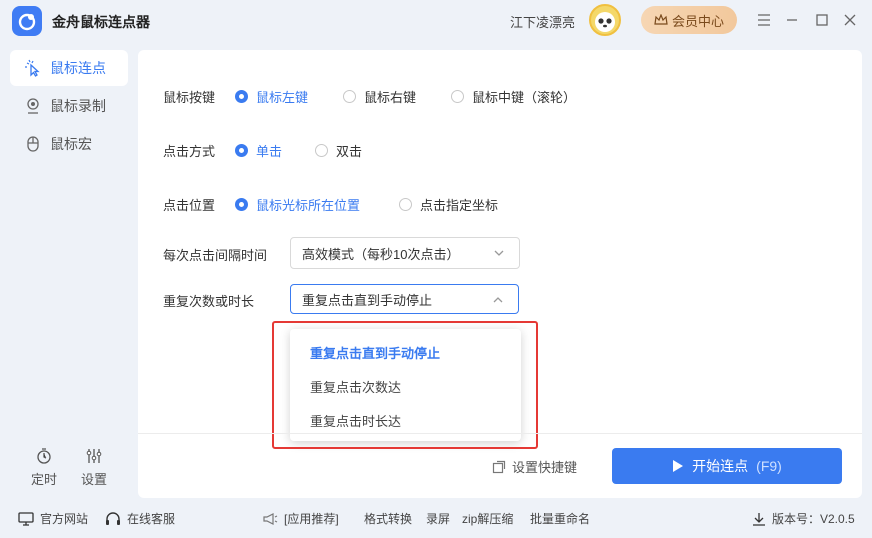  Describe the element at coordinates (94, 467) in the screenshot. I see `settings-button: 设置` at that location.